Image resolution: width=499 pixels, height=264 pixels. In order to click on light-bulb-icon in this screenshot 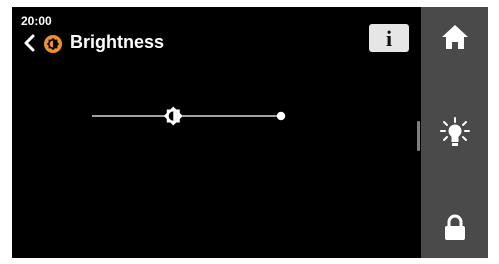, I will do `click(454, 131)`.